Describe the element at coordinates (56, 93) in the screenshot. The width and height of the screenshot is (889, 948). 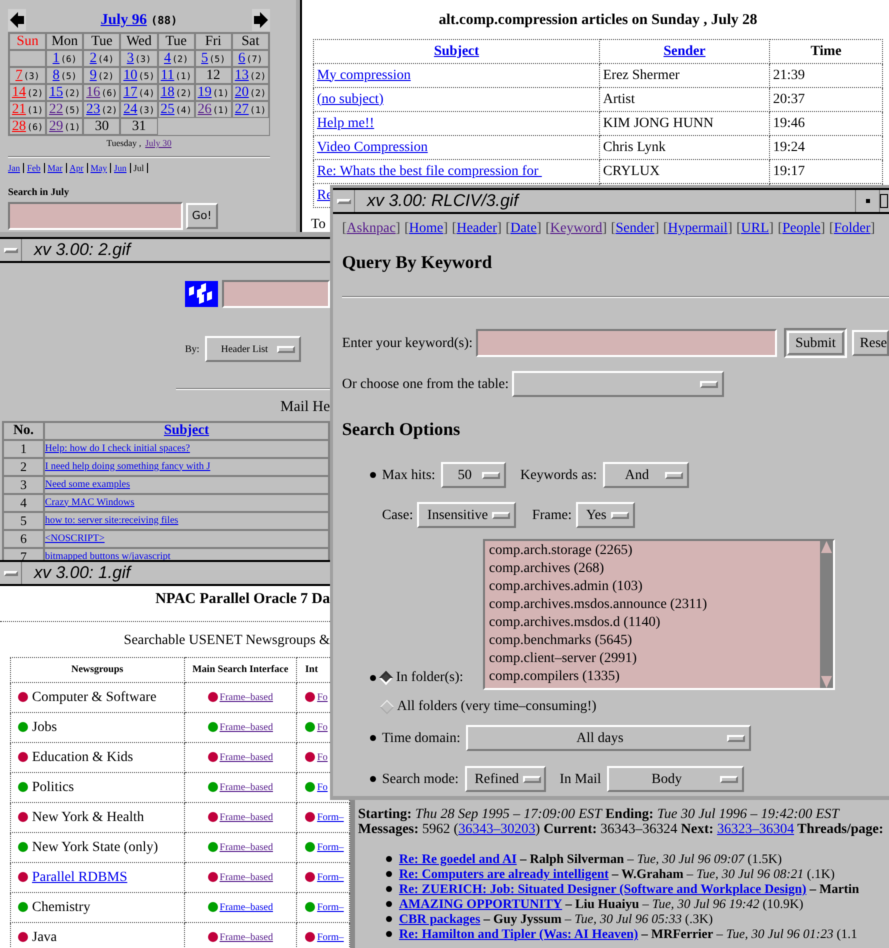
I see `day-number: 15` at that location.